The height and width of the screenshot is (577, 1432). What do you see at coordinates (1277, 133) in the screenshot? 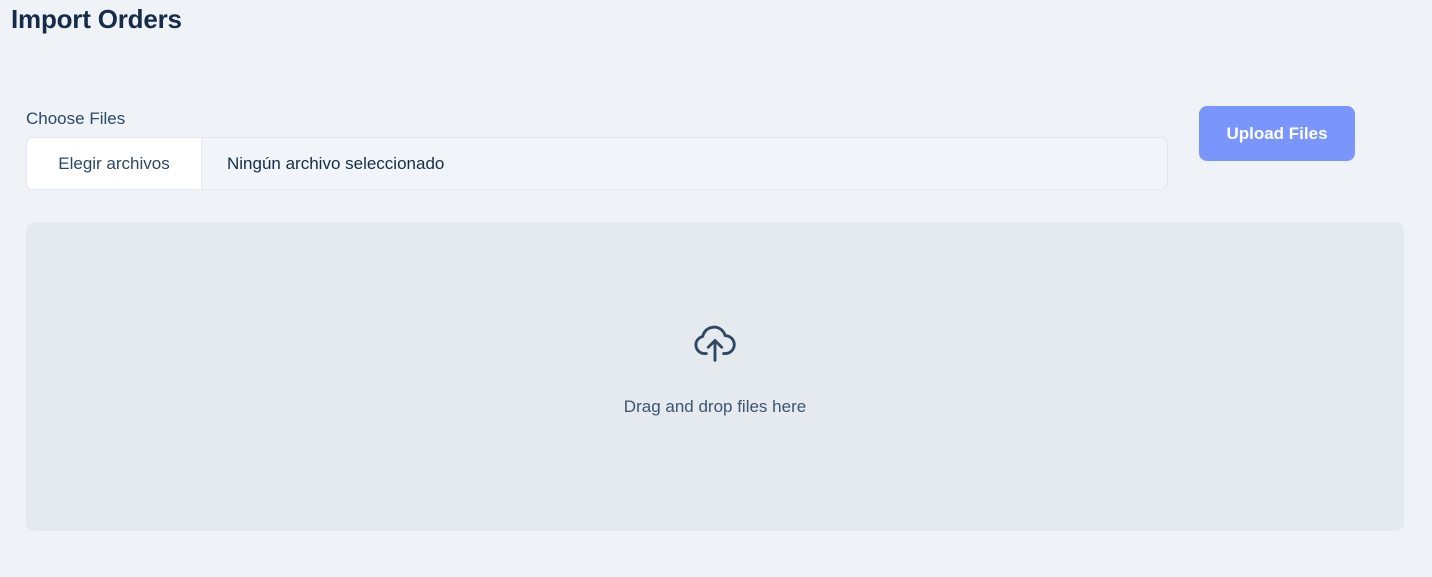
I see `upload-files-button: Upload Files` at bounding box center [1277, 133].